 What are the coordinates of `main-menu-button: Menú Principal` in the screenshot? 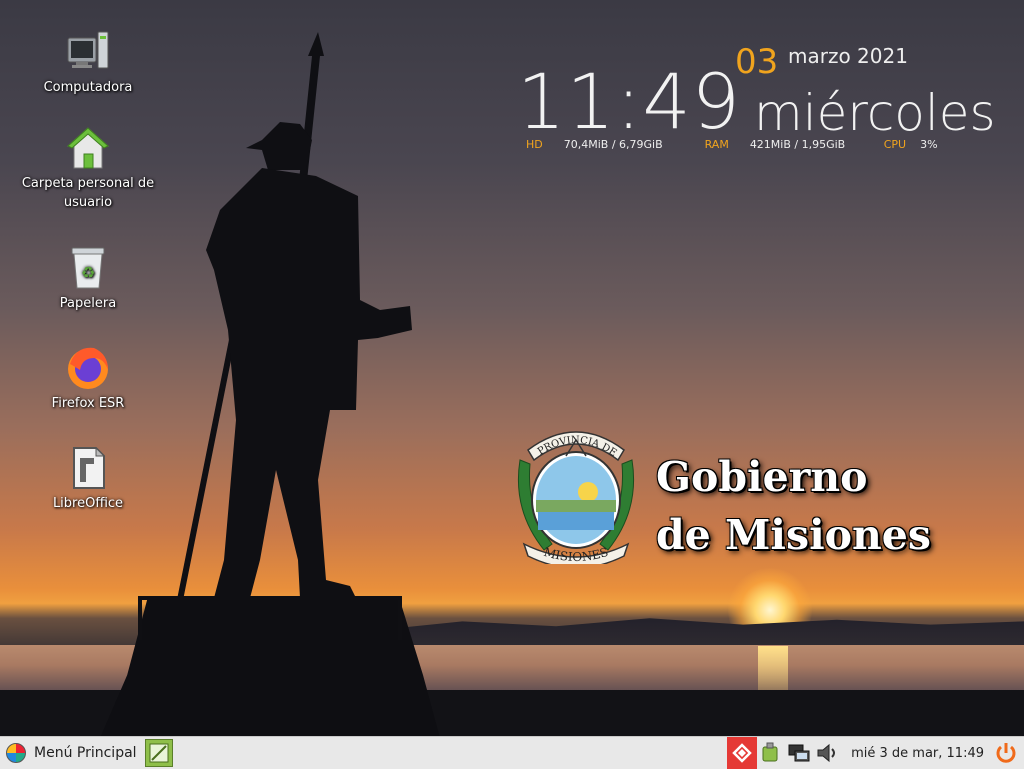 It's located at (71, 753).